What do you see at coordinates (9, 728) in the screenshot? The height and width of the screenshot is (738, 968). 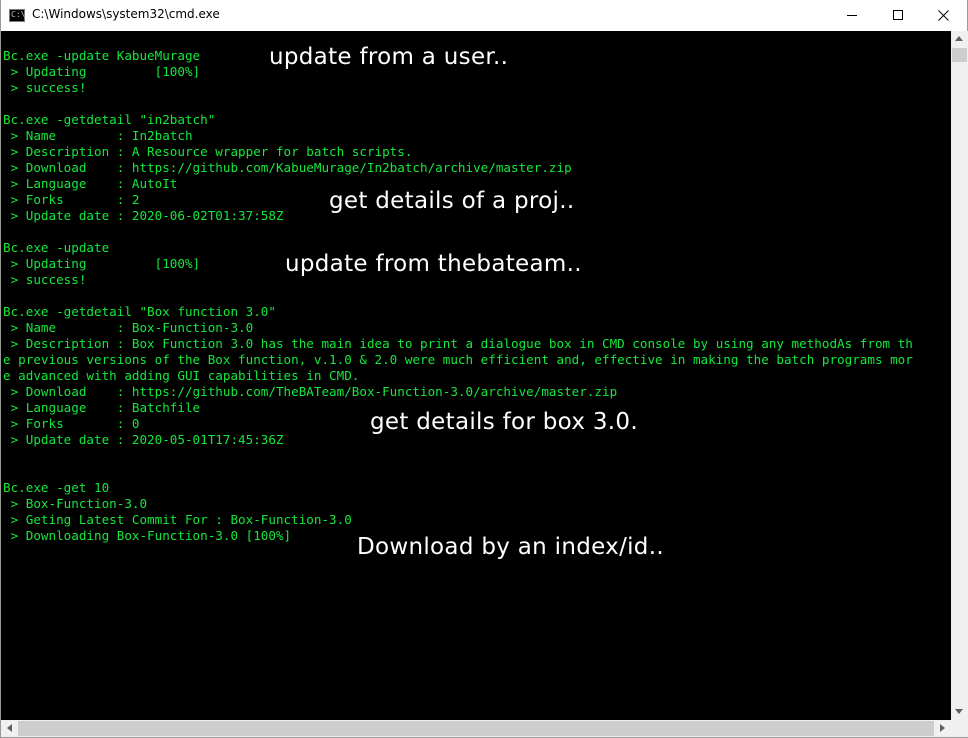 I see `scroll-left-icon` at bounding box center [9, 728].